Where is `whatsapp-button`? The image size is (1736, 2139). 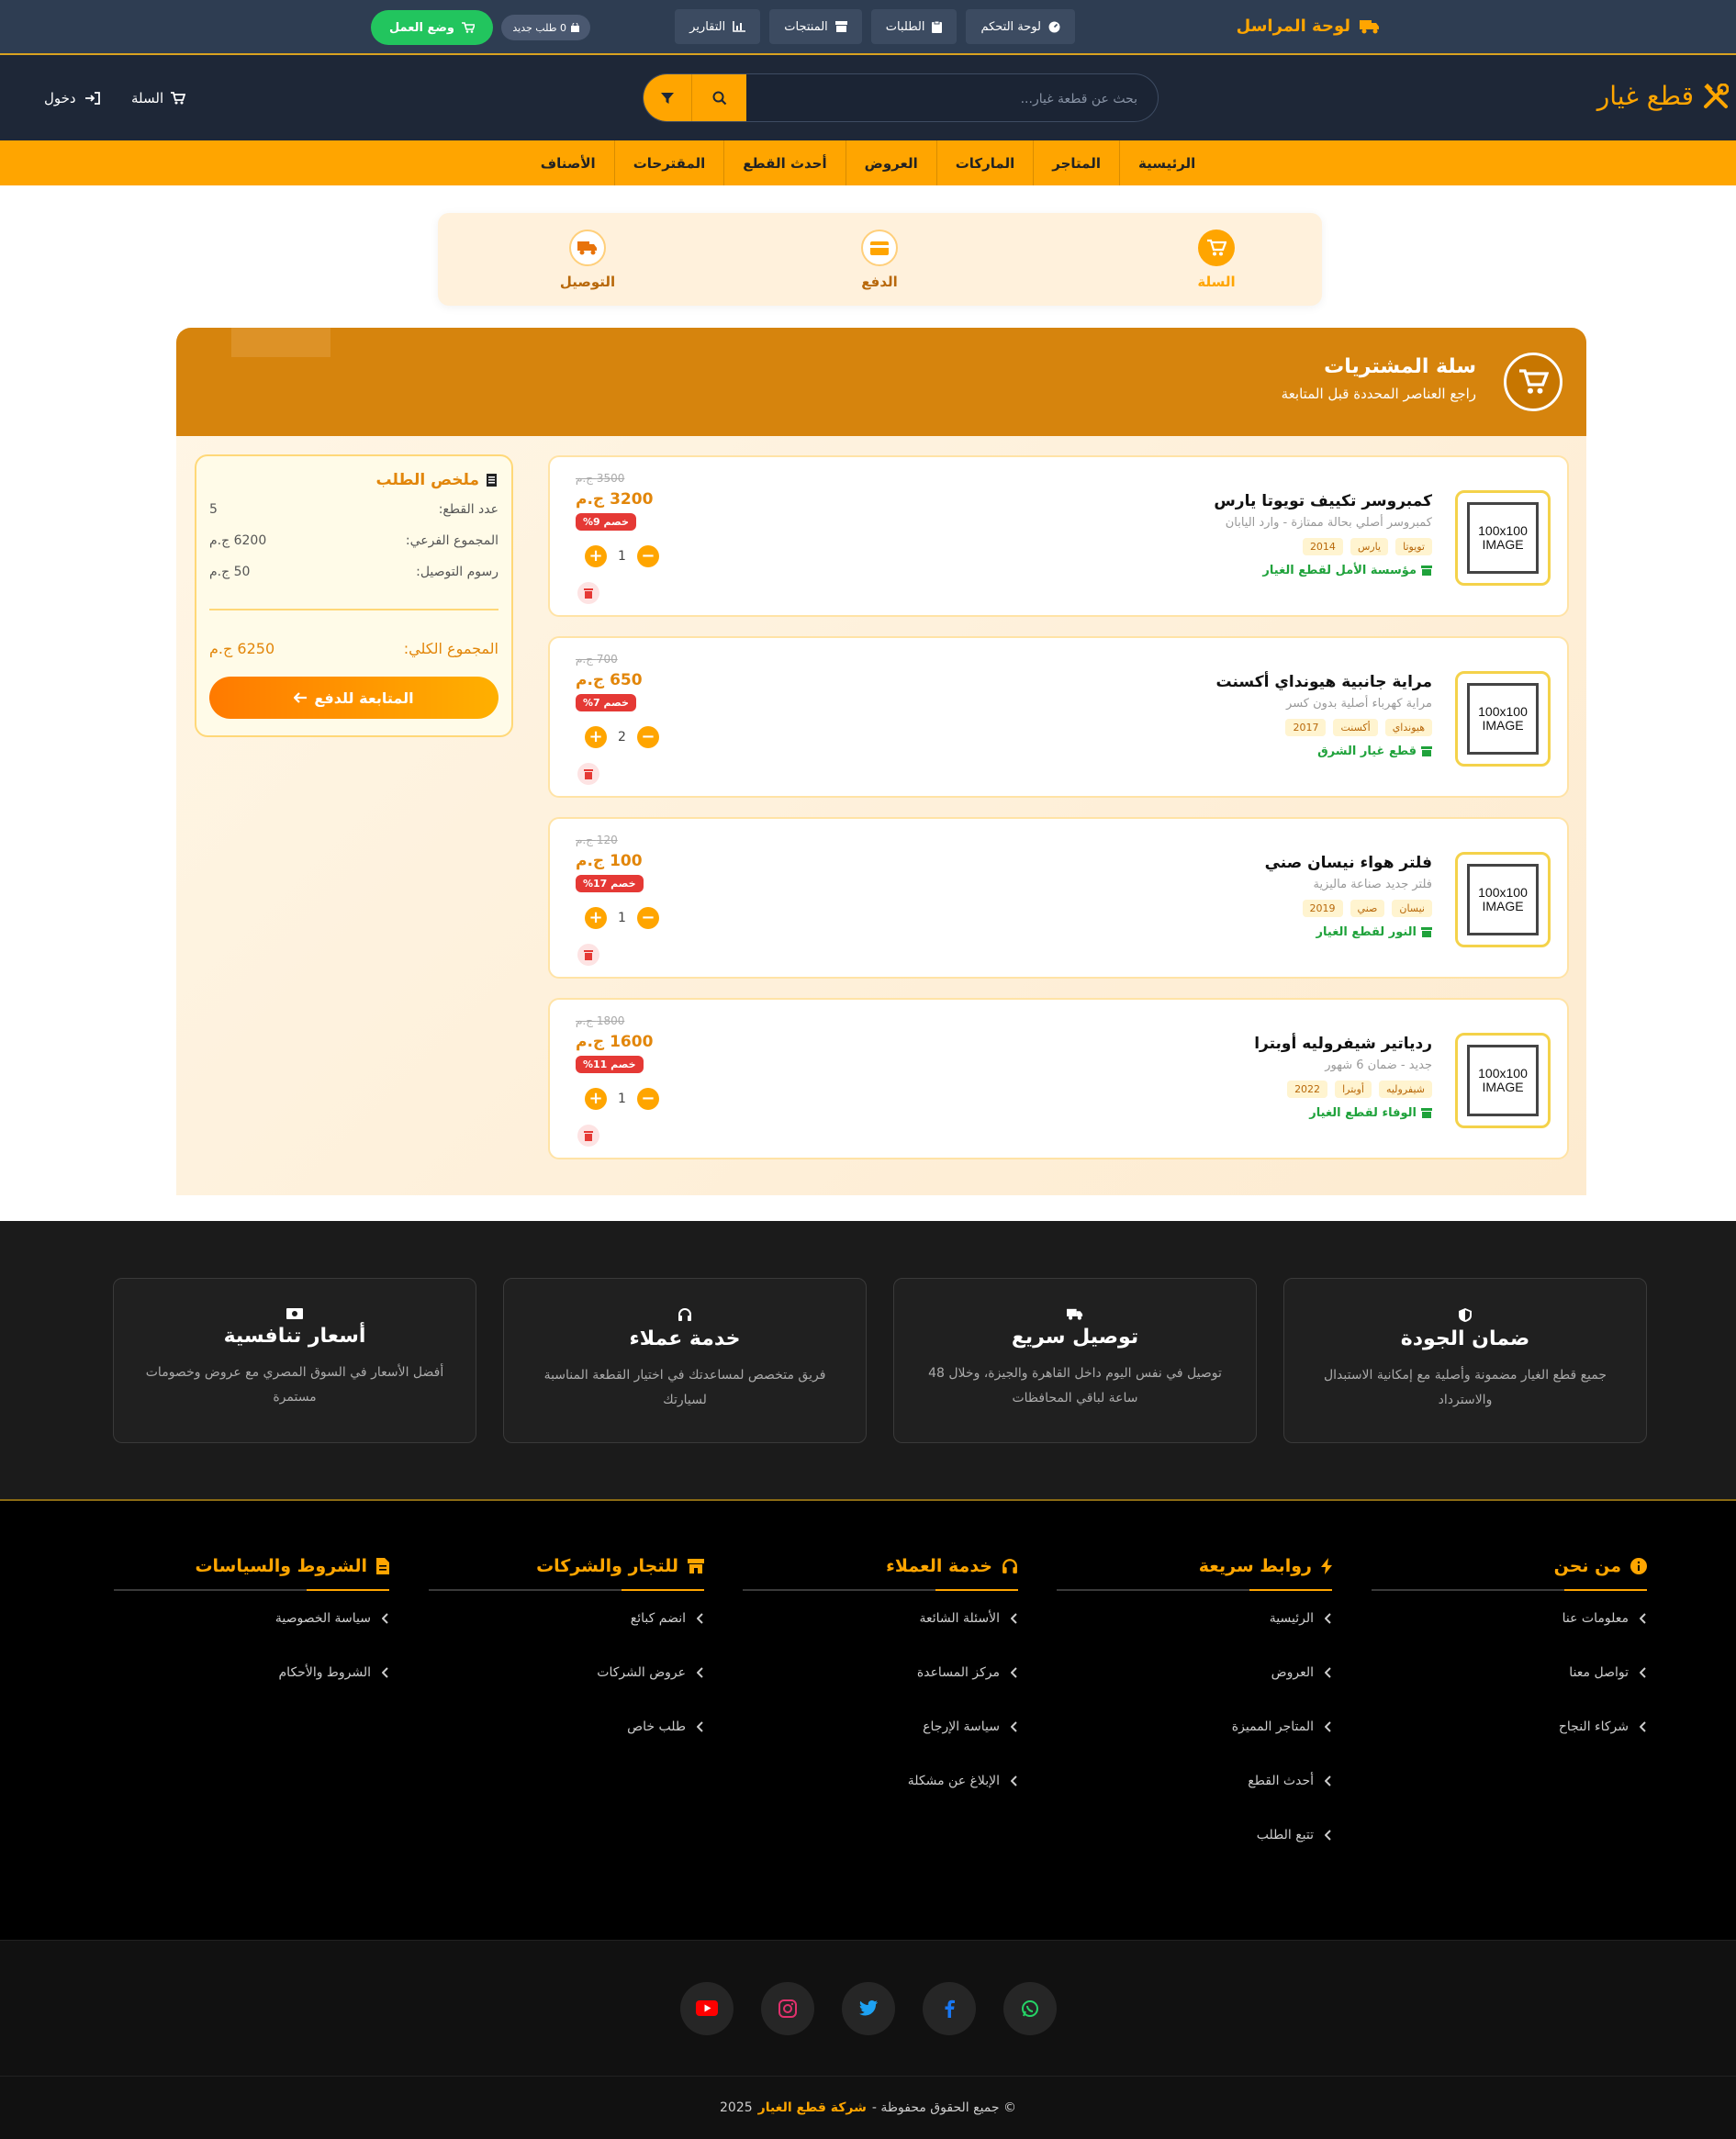
whatsapp-button is located at coordinates (1029, 2008).